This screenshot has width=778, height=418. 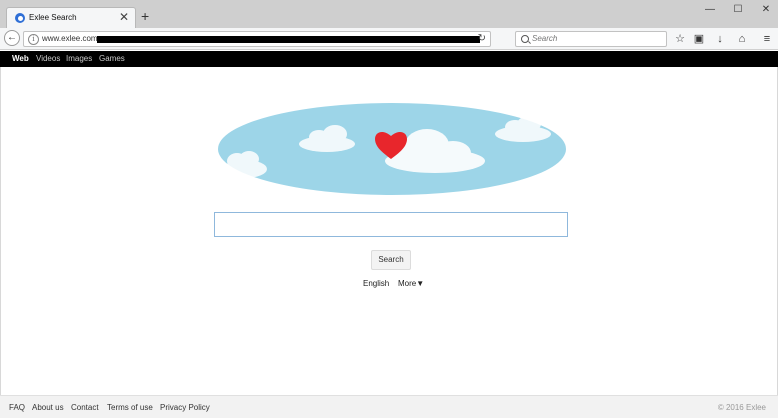 I want to click on reload-icon: ↻, so click(x=482, y=38).